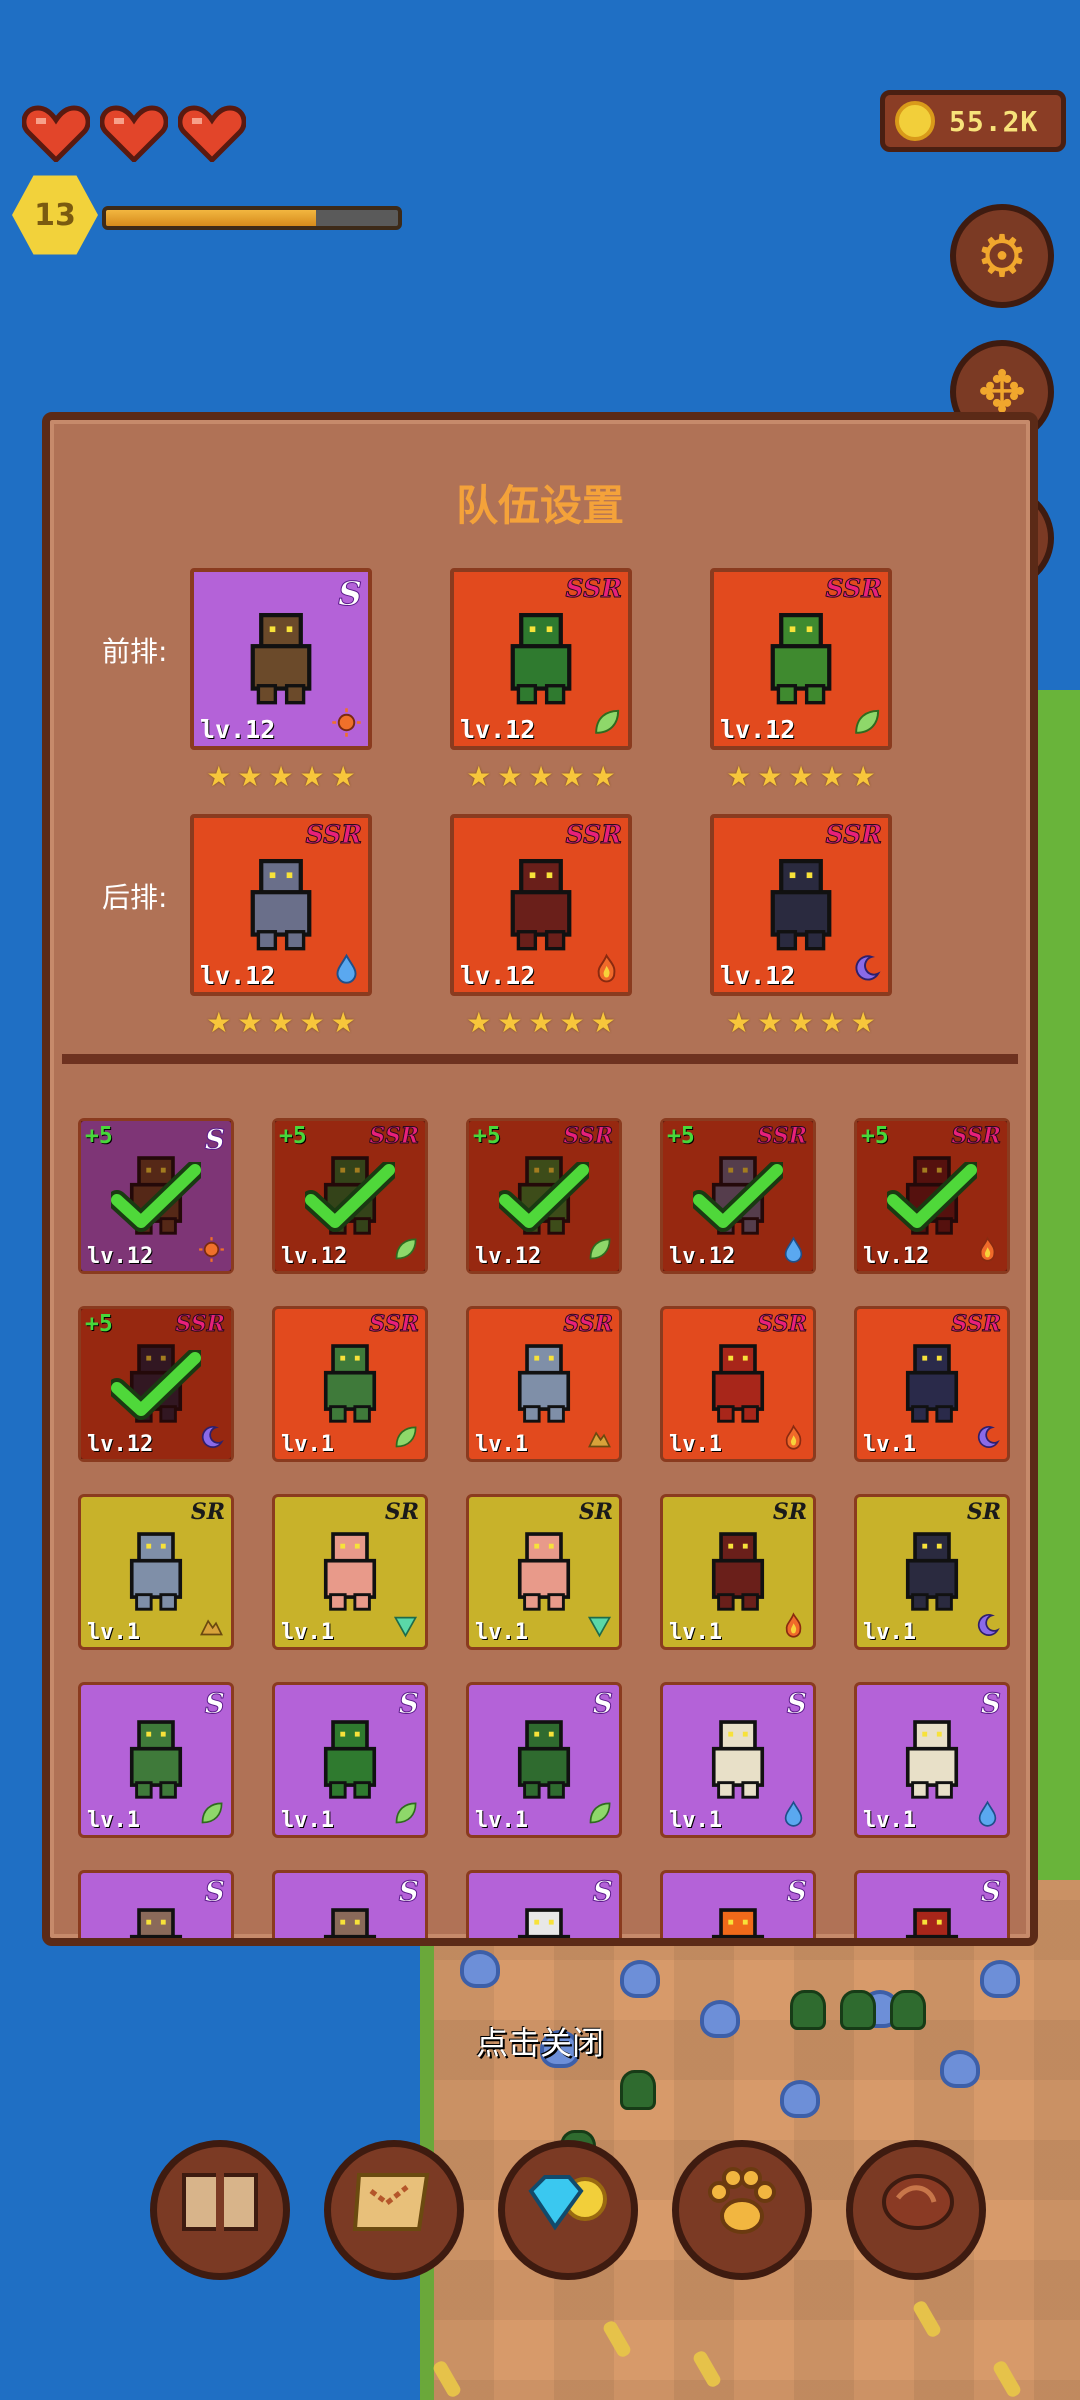 The width and height of the screenshot is (1080, 2400). What do you see at coordinates (973, 121) in the screenshot?
I see `coin-counter: 55.2K` at bounding box center [973, 121].